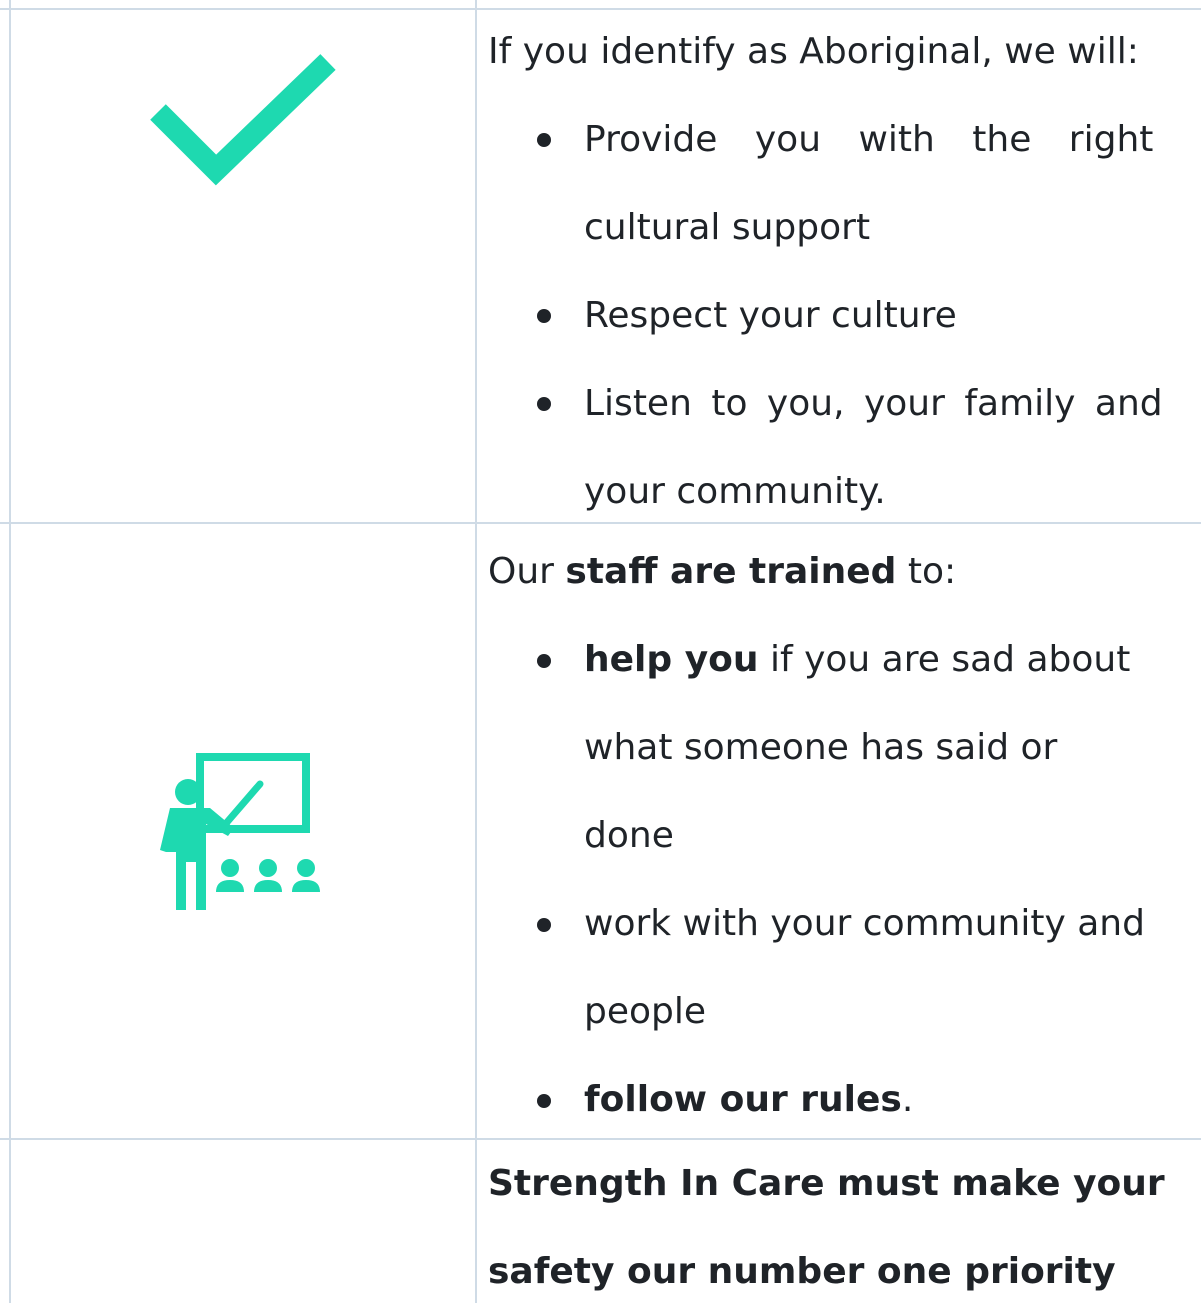  Describe the element at coordinates (743, 1099) in the screenshot. I see `row2-bullet3-bold: follow our rules` at that location.